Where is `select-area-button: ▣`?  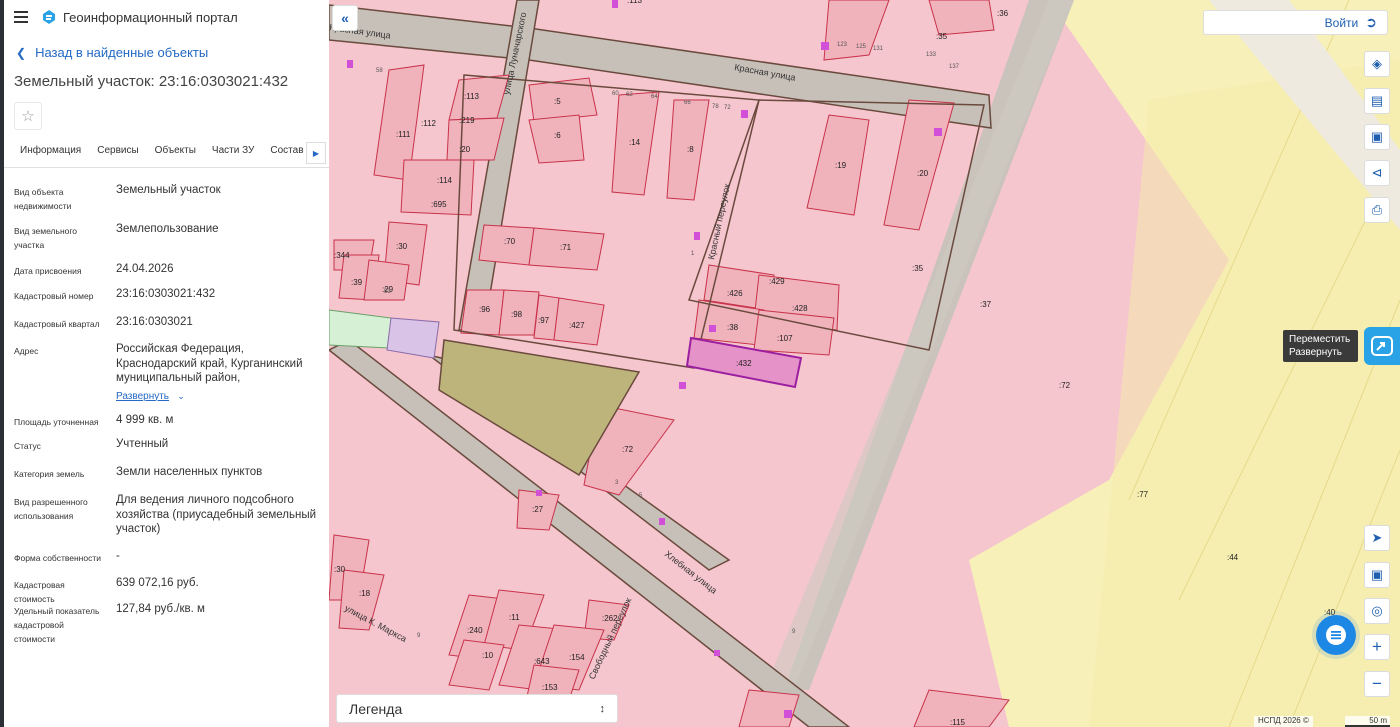 select-area-button: ▣ is located at coordinates (1377, 137).